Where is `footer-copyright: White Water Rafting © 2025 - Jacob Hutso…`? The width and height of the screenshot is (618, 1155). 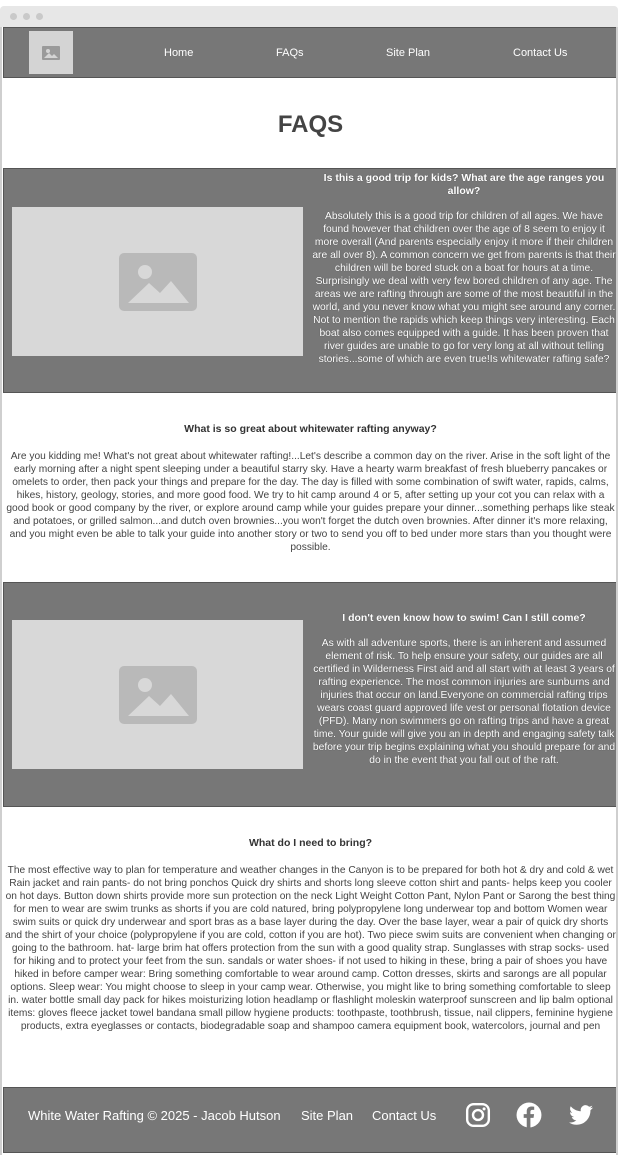
footer-copyright: White Water Rafting © 2025 - Jacob Hutso… is located at coordinates (154, 1115).